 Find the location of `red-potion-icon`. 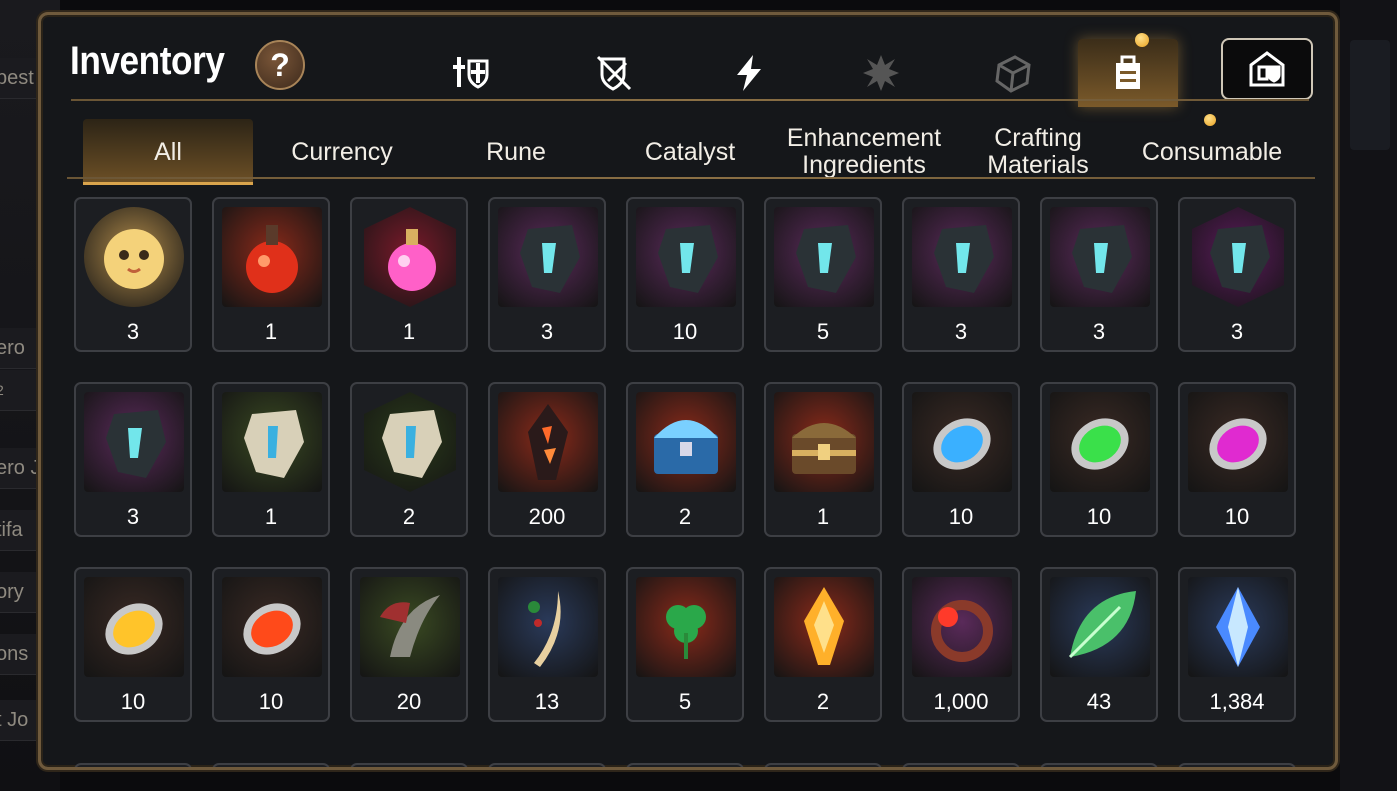

red-potion-icon is located at coordinates (272, 257).